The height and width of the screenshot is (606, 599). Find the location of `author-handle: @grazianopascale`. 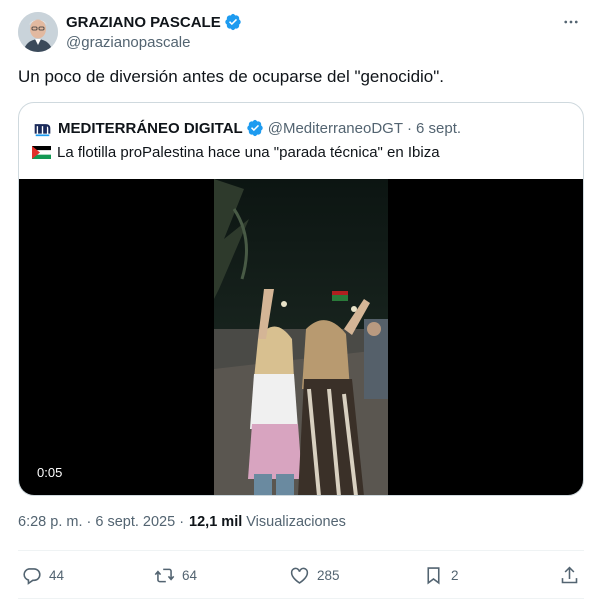

author-handle: @grazianopascale is located at coordinates (154, 42).